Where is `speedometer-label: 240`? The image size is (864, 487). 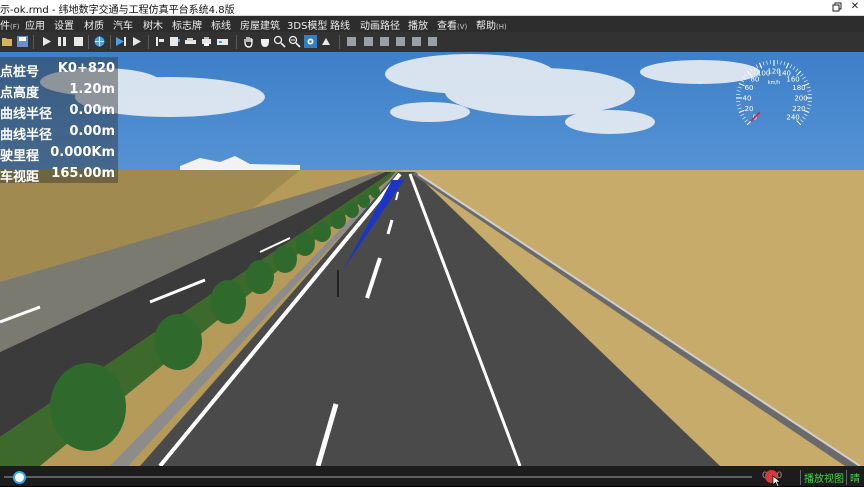
speedometer-label: 240 is located at coordinates (792, 118).